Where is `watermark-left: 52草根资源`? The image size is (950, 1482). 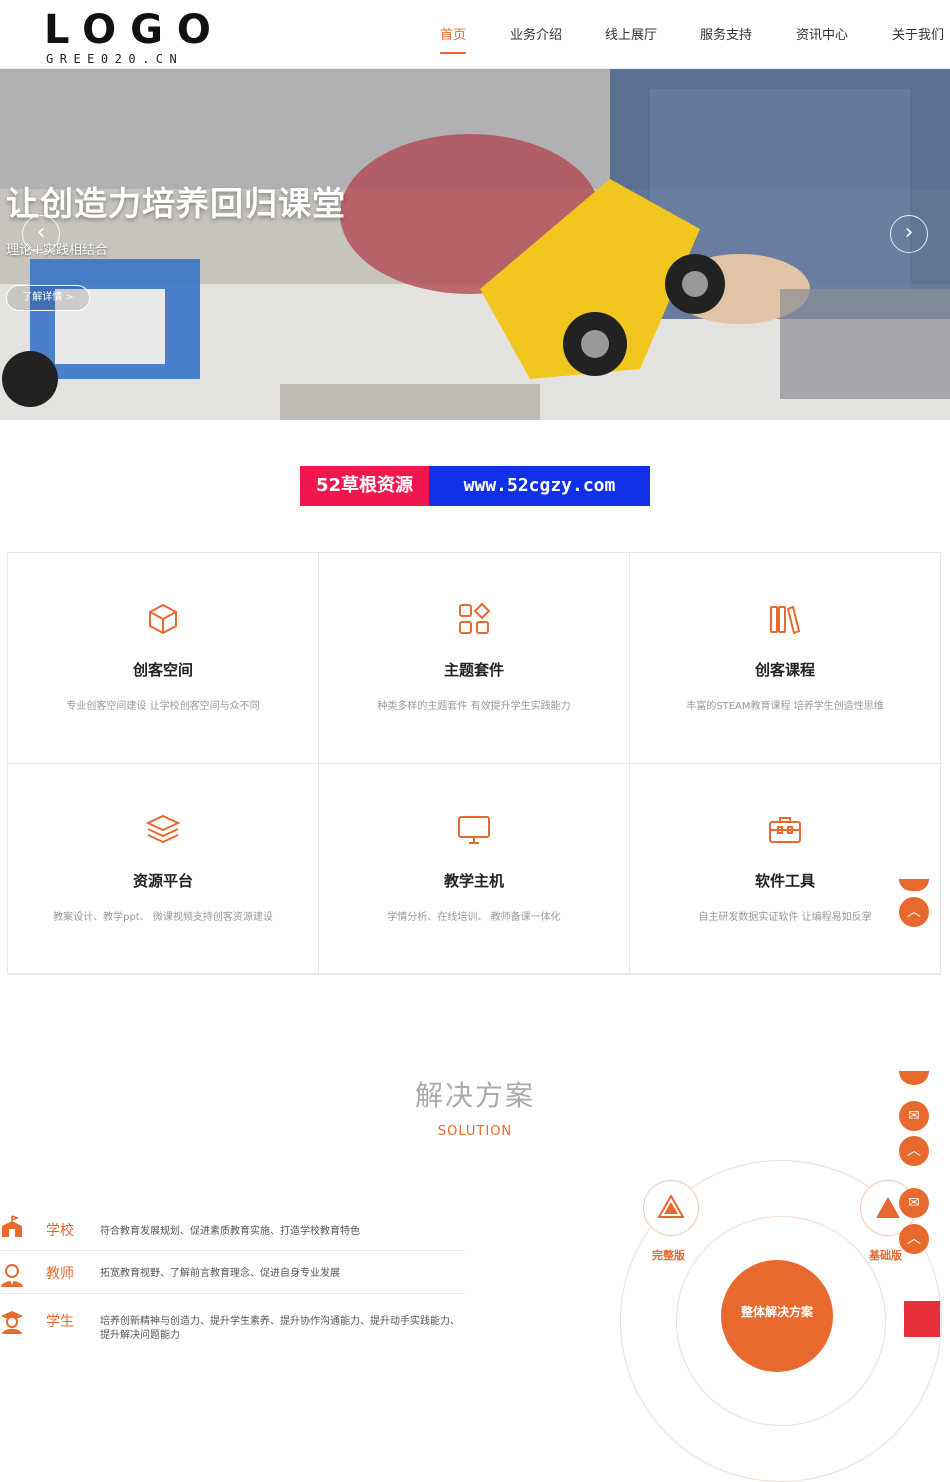 watermark-left: 52草根资源 is located at coordinates (364, 486).